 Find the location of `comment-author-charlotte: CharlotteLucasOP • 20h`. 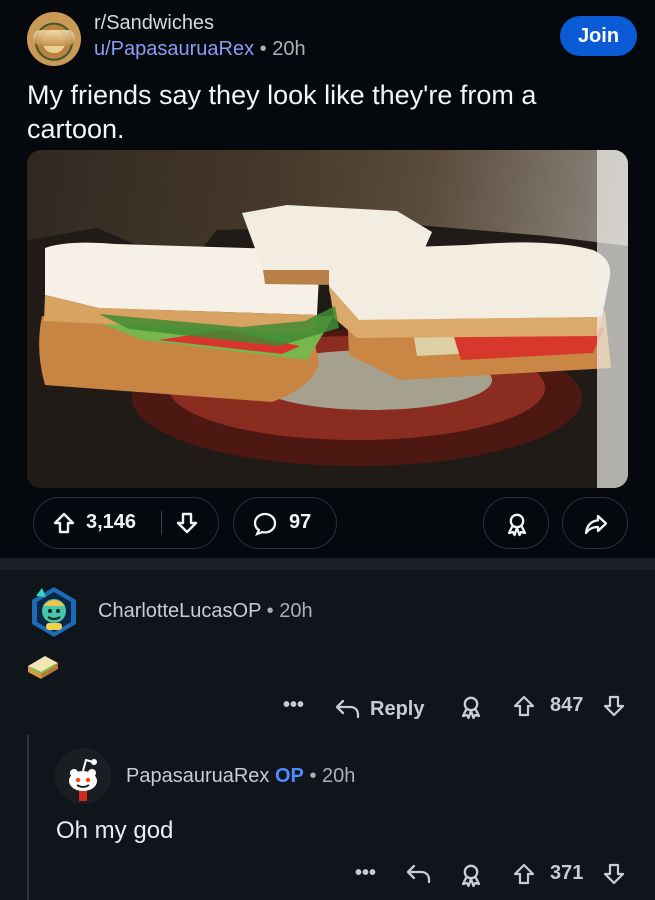

comment-author-charlotte: CharlotteLucasOP • 20h is located at coordinates (205, 611).